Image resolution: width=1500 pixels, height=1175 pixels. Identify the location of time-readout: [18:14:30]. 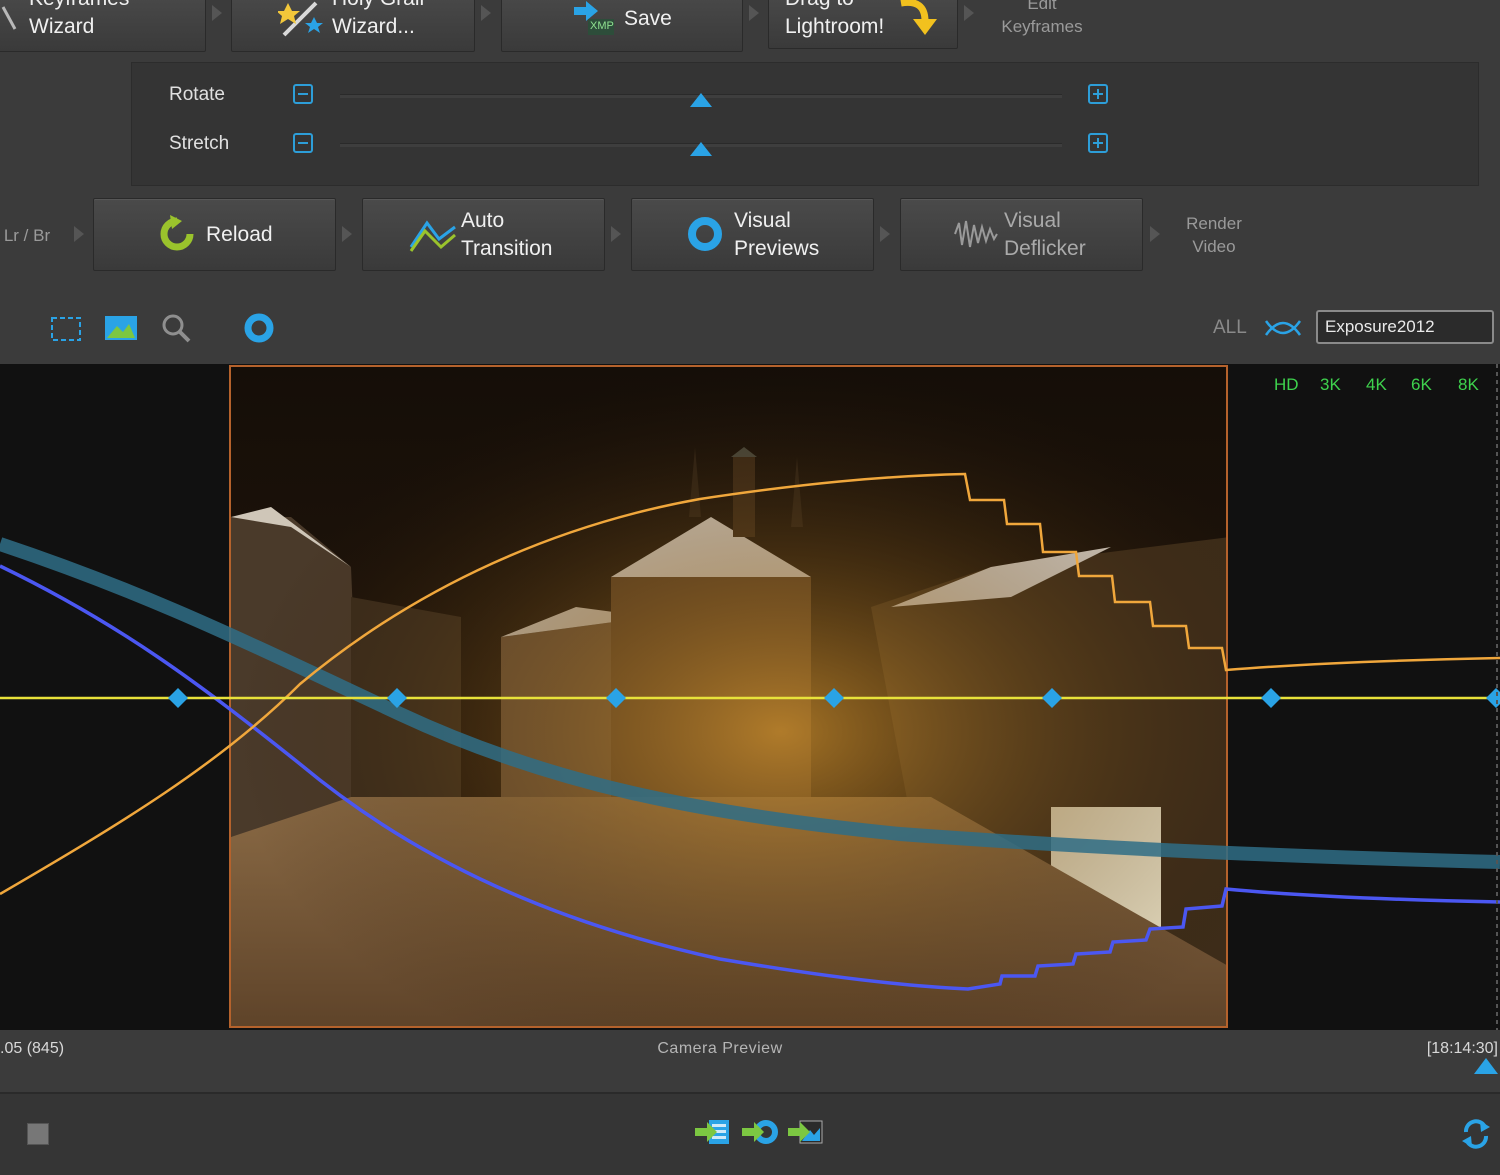
(1462, 1048).